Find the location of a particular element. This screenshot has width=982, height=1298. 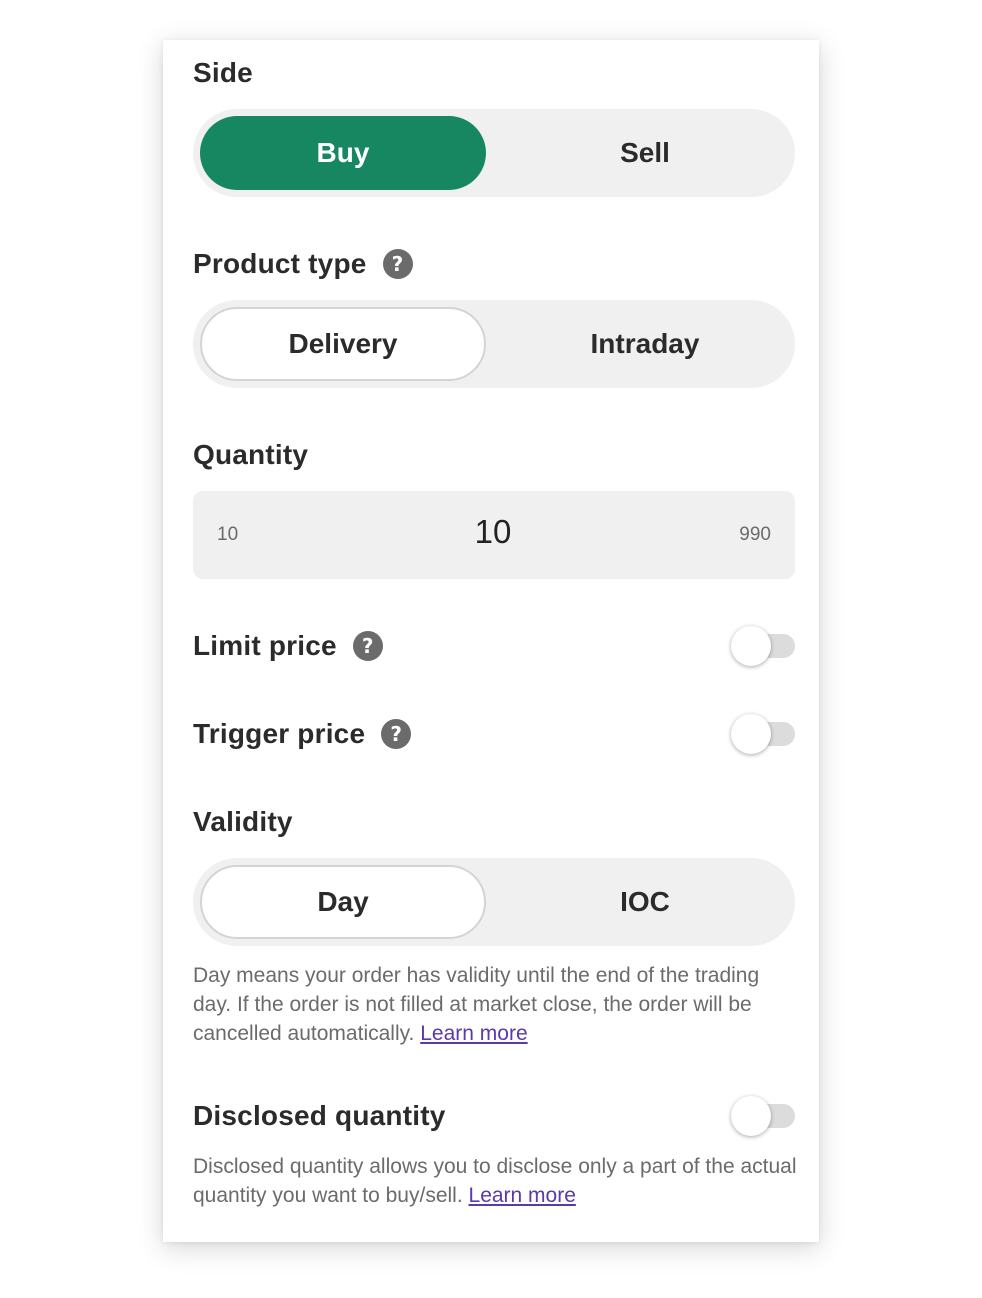

limit-price-title: Limit price ? is located at coordinates (288, 646).